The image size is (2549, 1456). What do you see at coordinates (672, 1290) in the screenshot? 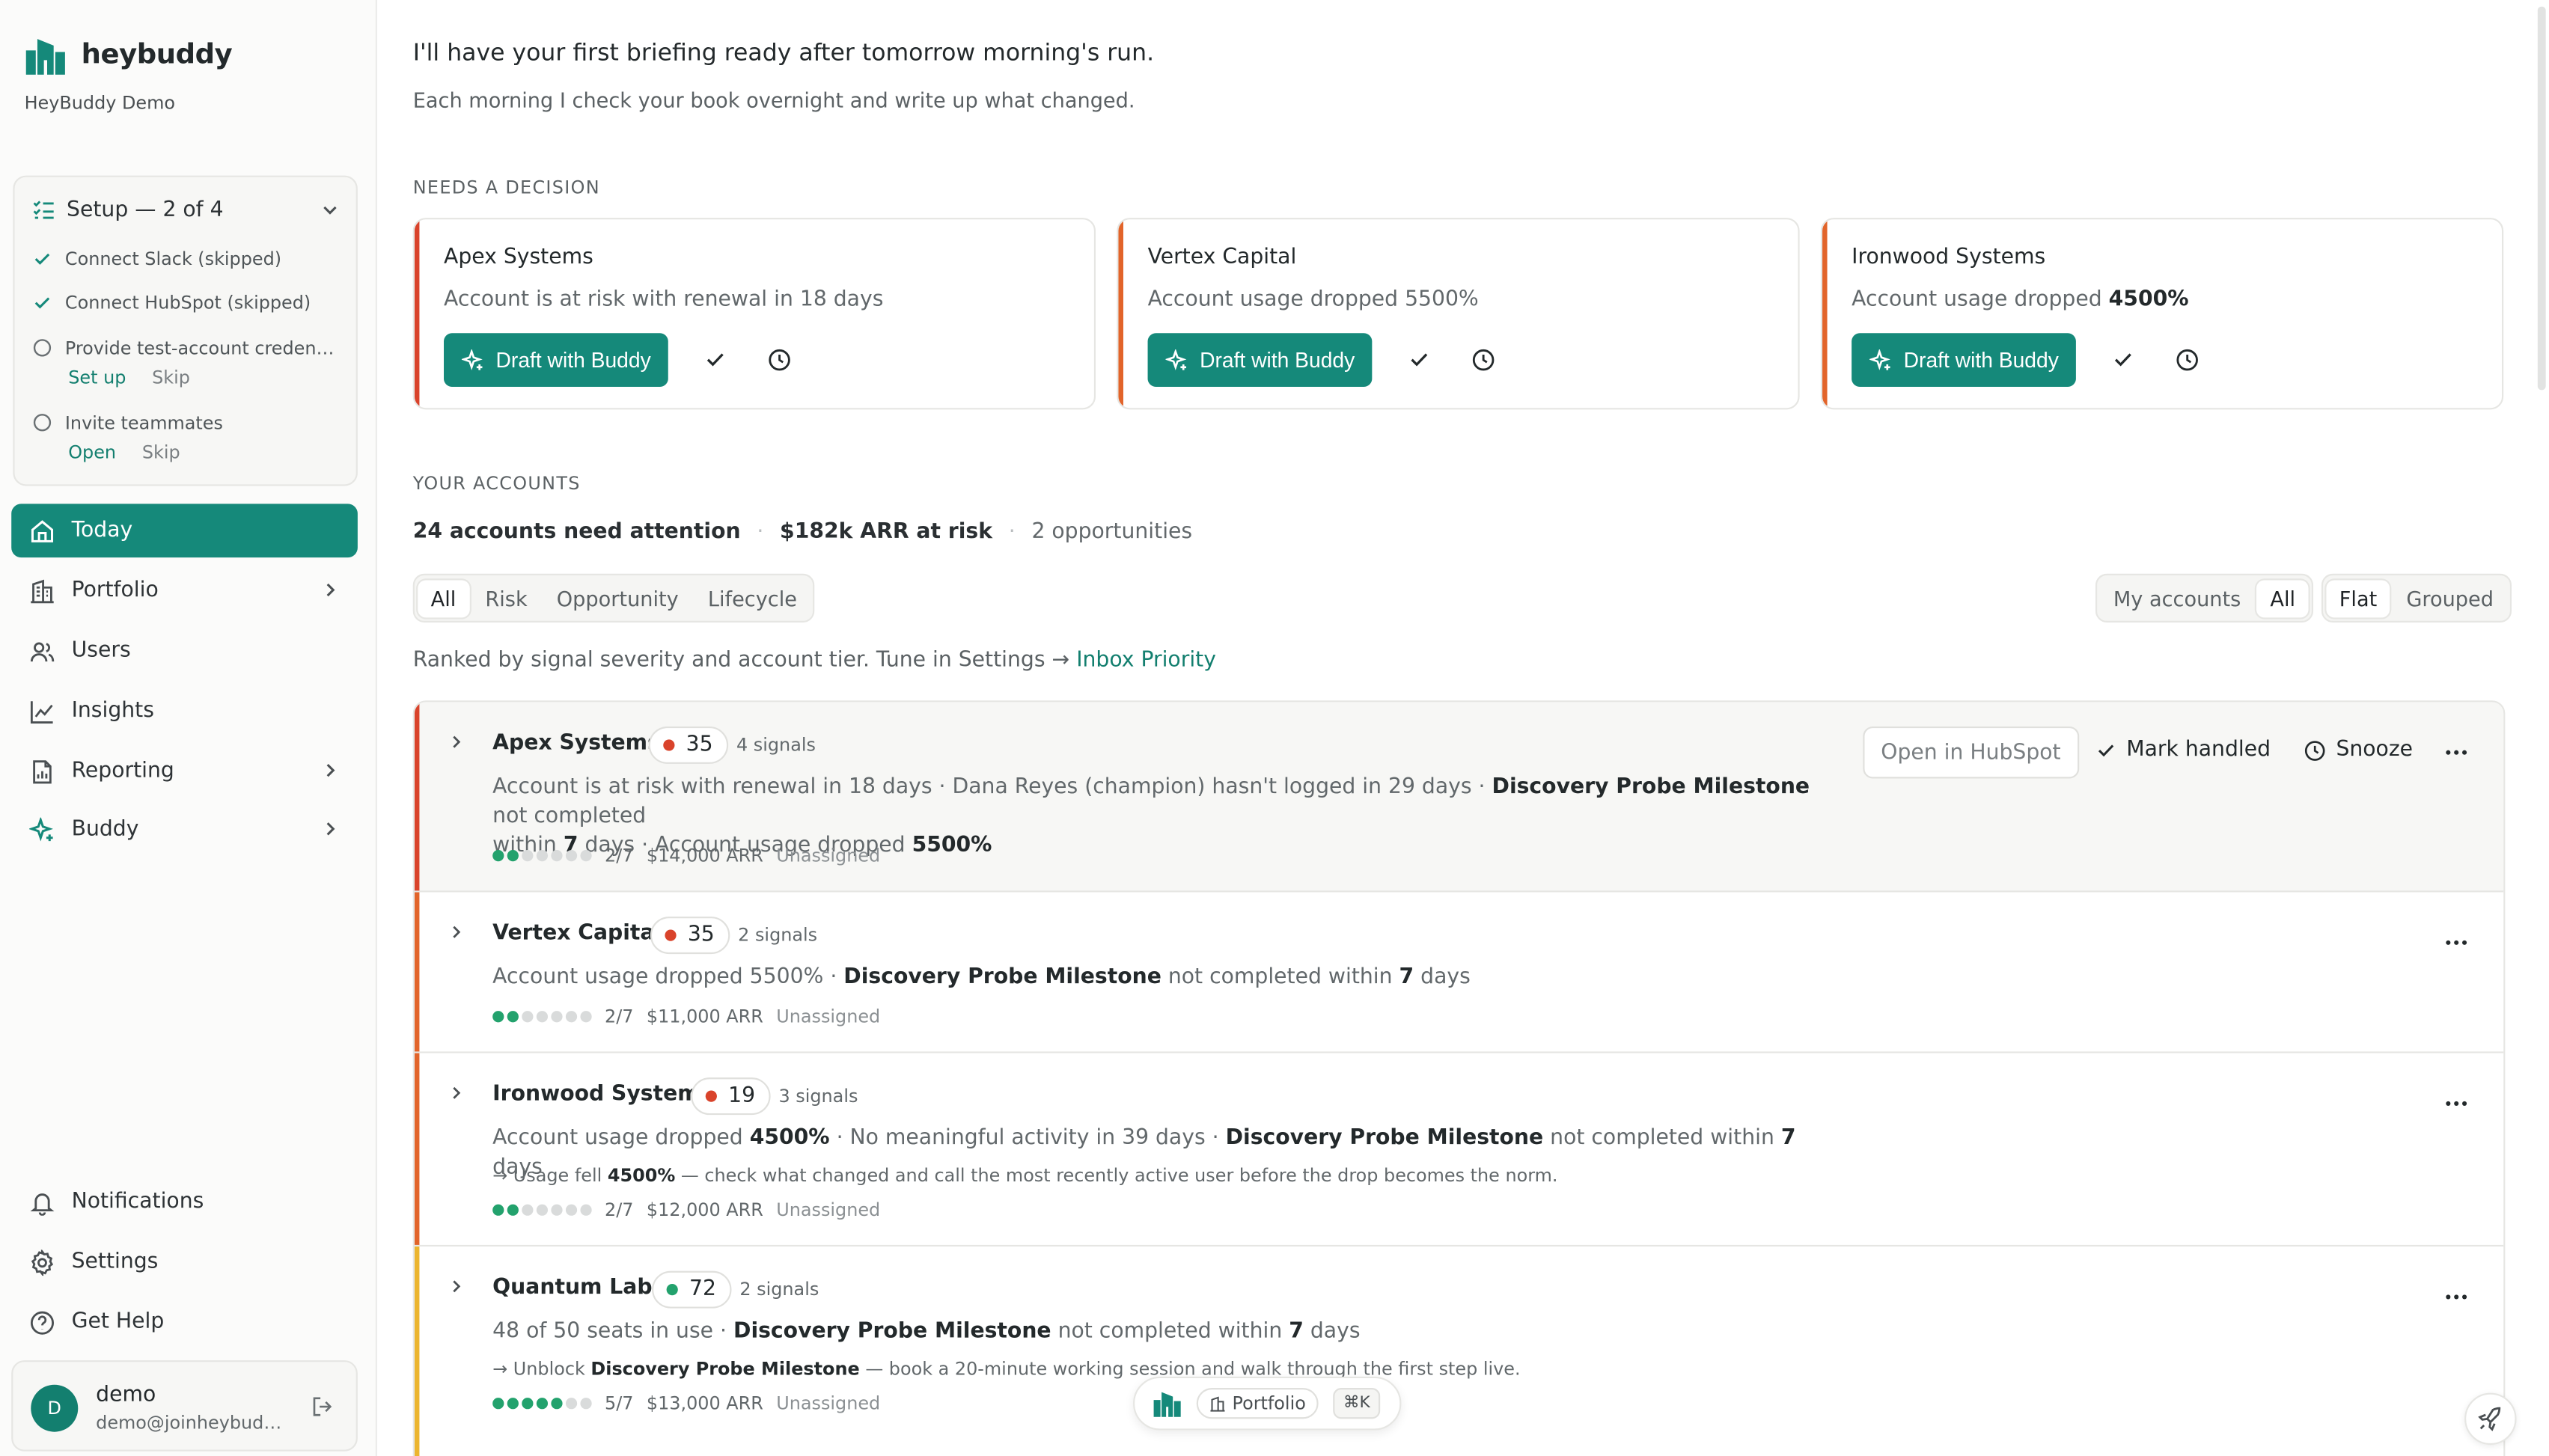
I see `status-dot` at bounding box center [672, 1290].